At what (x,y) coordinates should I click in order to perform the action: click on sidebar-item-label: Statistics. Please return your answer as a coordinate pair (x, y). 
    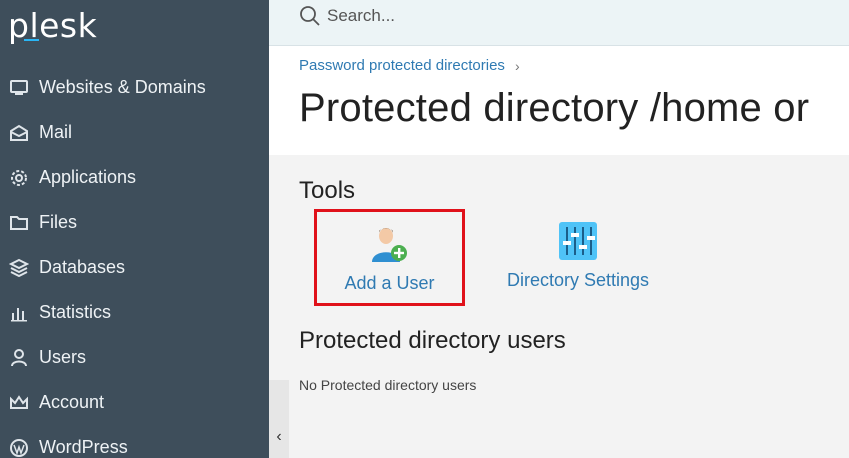
    Looking at the image, I should click on (75, 312).